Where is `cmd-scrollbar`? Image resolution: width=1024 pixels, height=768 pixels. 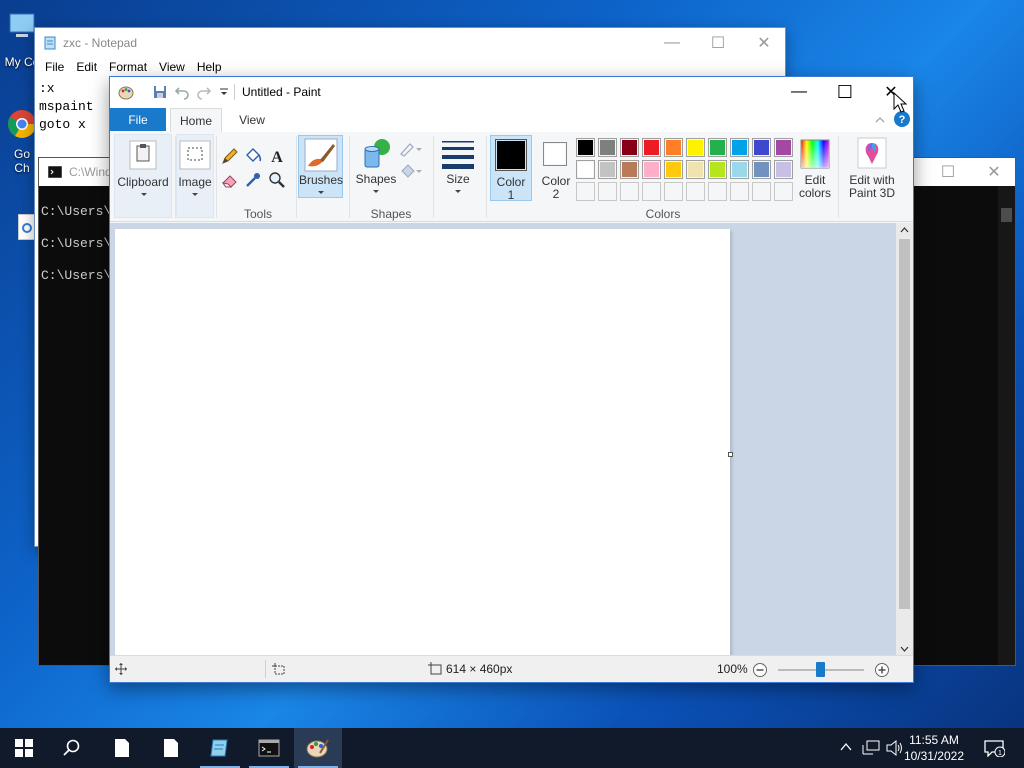
cmd-scrollbar is located at coordinates (1006, 425).